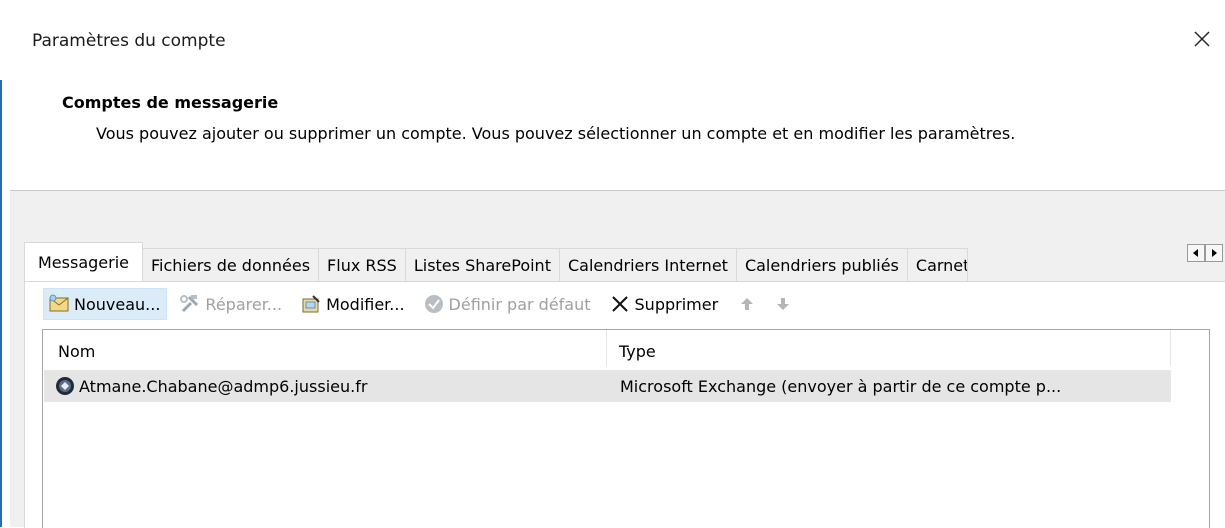 Image resolution: width=1225 pixels, height=528 pixels. What do you see at coordinates (170, 102) in the screenshot?
I see `section-heading: Comptes de messagerie` at bounding box center [170, 102].